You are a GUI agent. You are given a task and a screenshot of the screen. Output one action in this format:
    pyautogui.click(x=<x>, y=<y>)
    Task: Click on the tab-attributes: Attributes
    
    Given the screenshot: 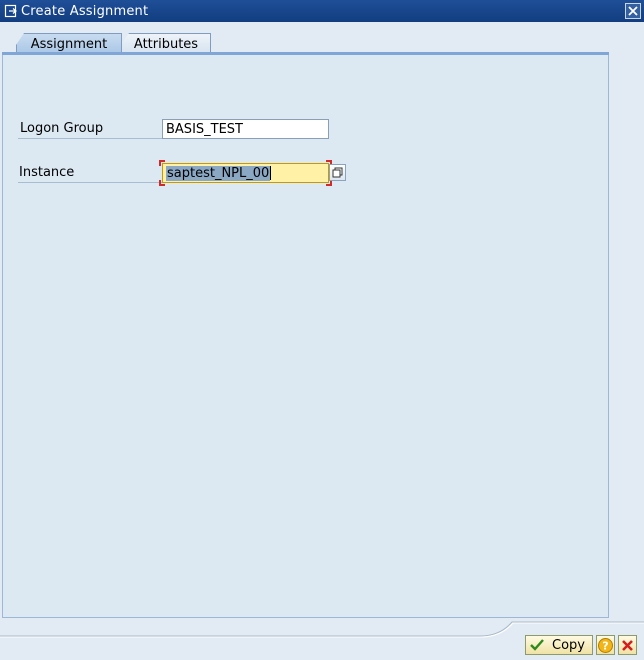 What is the action you would take?
    pyautogui.click(x=166, y=43)
    